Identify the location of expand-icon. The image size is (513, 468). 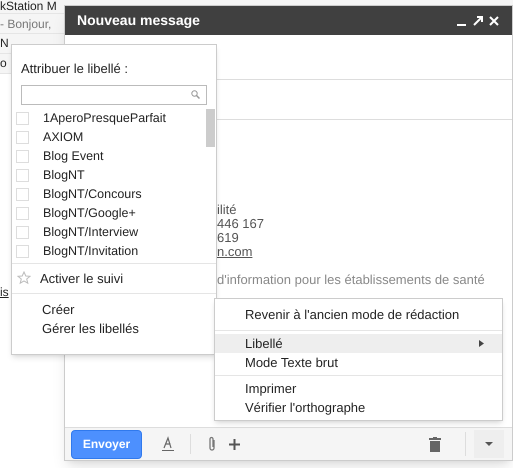
(478, 20).